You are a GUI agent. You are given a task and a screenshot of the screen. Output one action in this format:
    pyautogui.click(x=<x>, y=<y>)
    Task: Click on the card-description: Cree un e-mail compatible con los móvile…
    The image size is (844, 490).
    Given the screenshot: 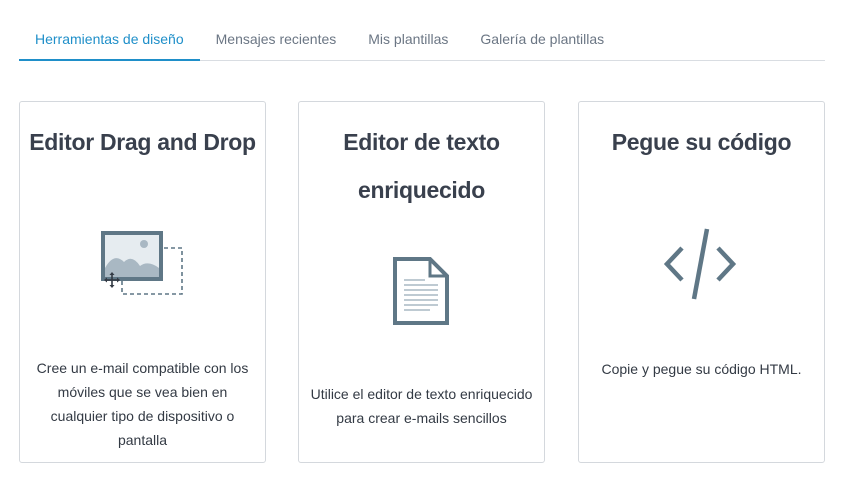 What is the action you would take?
    pyautogui.click(x=142, y=404)
    